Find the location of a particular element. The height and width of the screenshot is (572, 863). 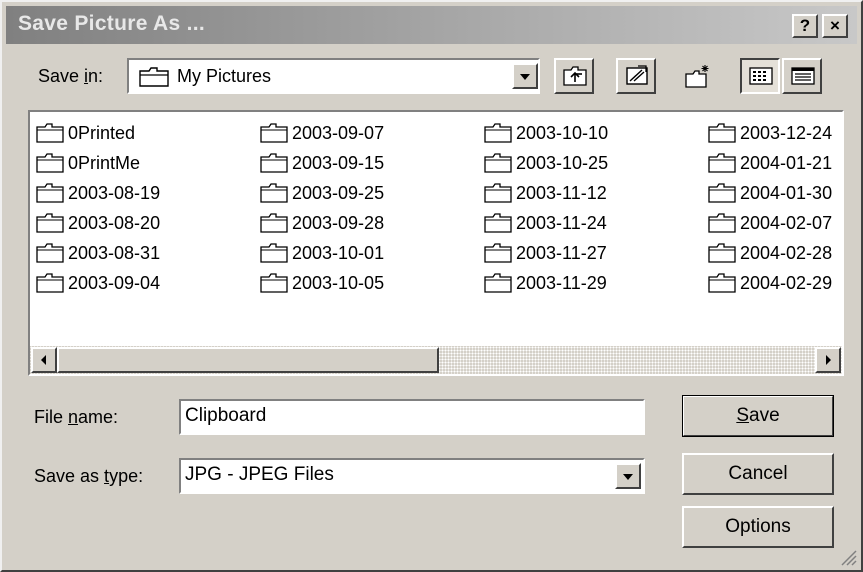

folder-name: 2003-10-01 is located at coordinates (338, 253).